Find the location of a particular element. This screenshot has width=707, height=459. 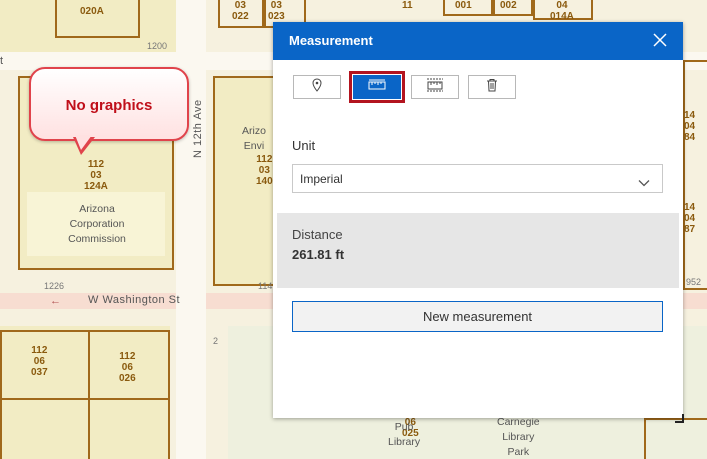

map-pin-icon is located at coordinates (317, 87).